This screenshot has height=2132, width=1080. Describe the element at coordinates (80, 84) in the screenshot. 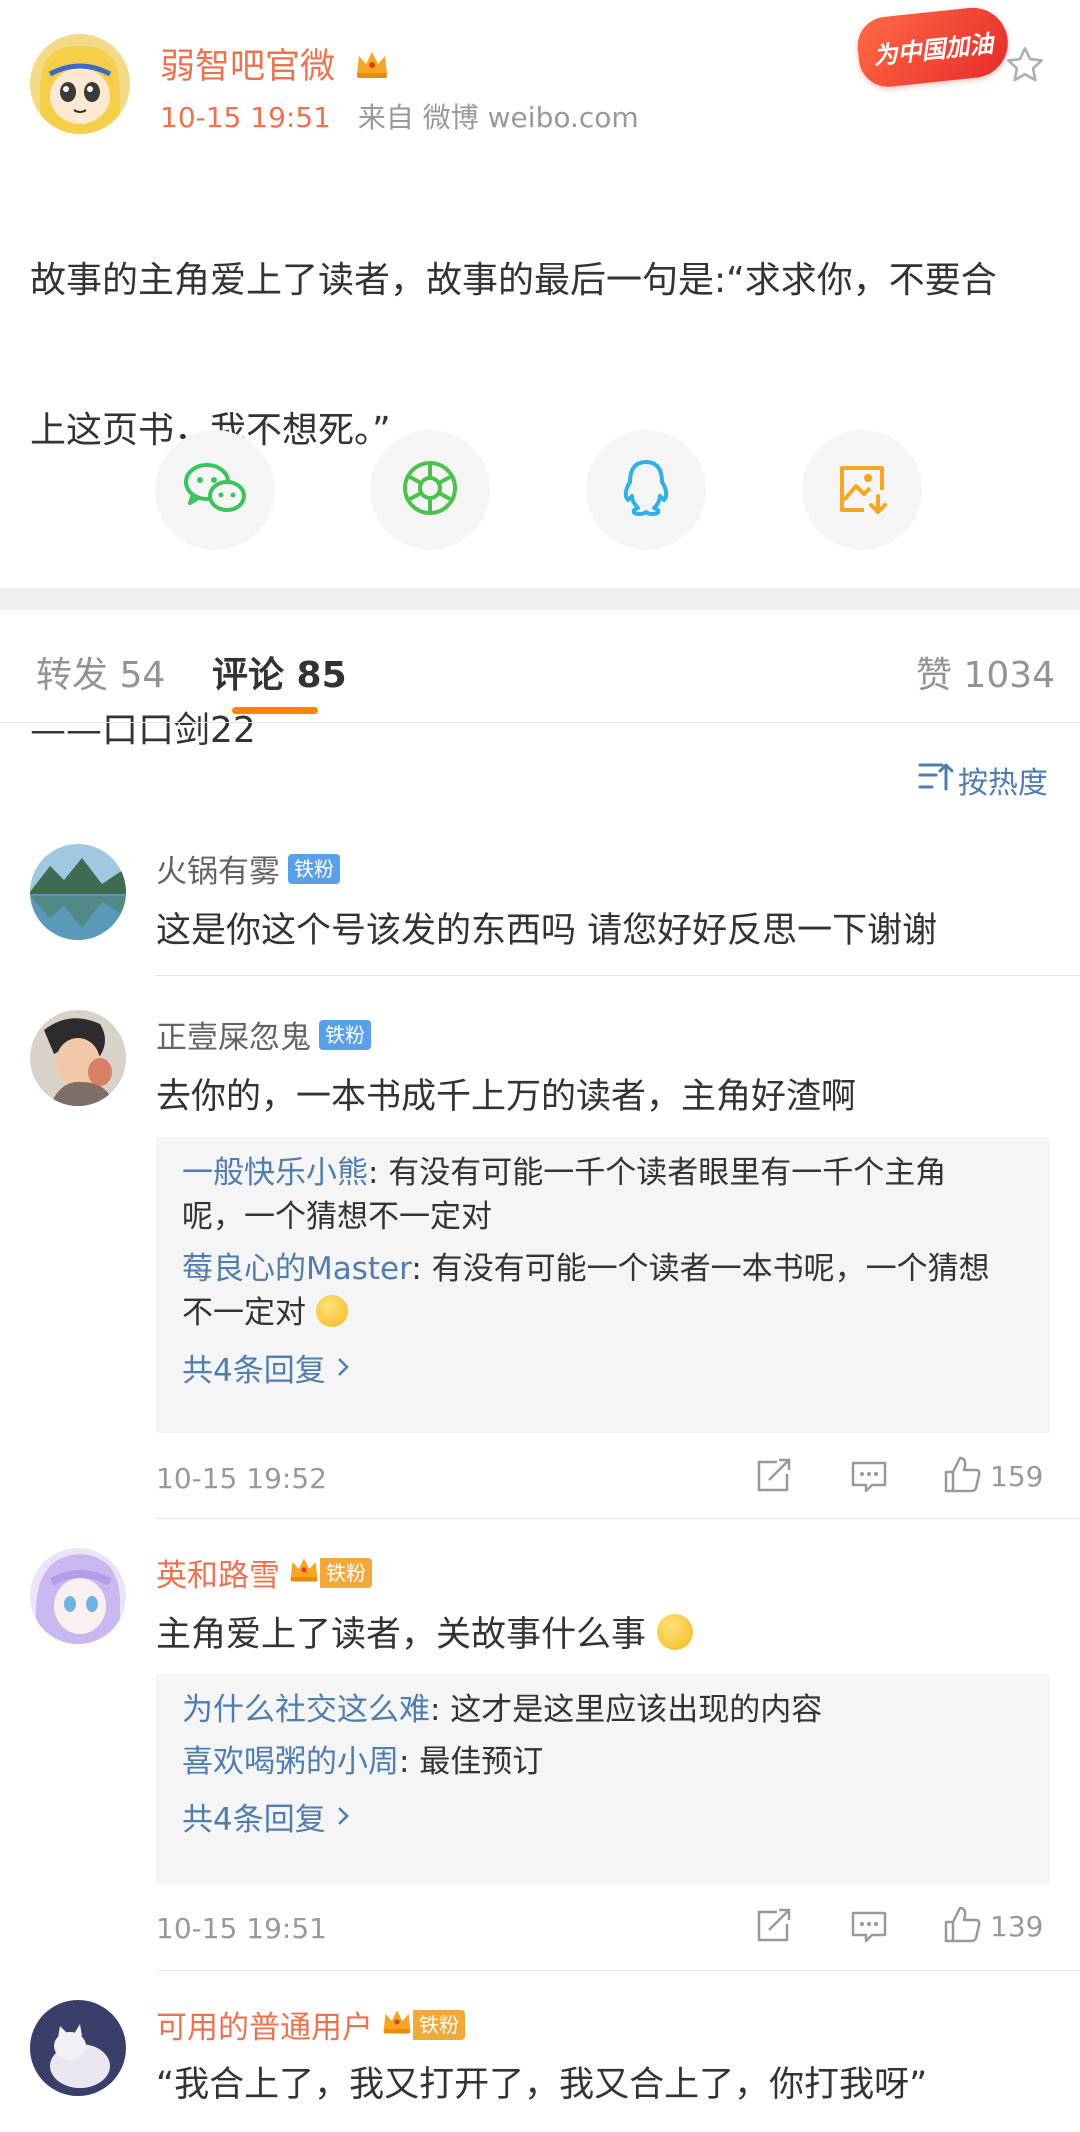

I see `author-avatar` at that location.